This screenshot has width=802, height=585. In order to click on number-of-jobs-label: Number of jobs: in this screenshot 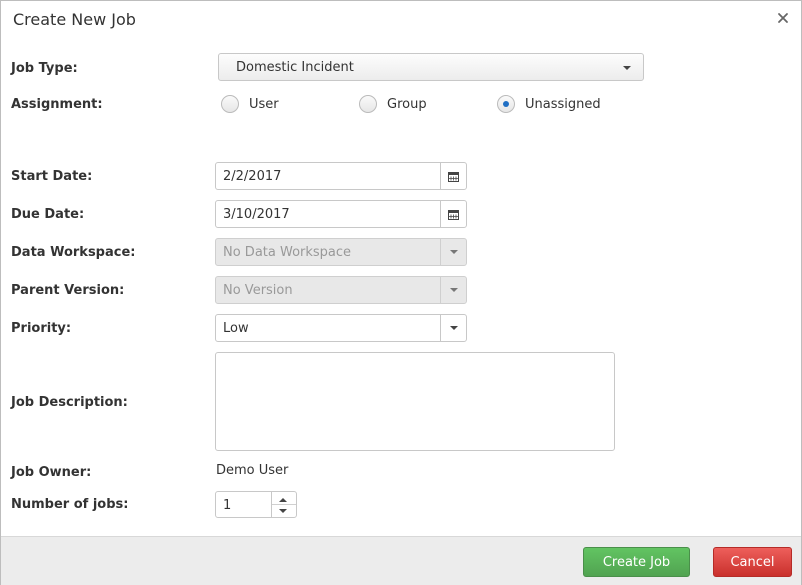, I will do `click(70, 504)`.